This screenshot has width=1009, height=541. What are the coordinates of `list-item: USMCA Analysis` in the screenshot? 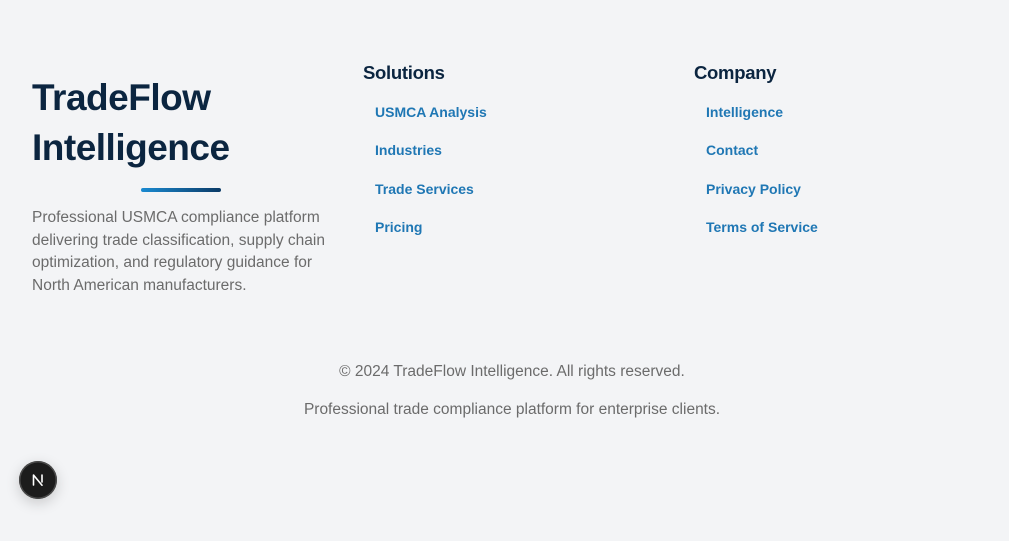 It's located at (431, 120).